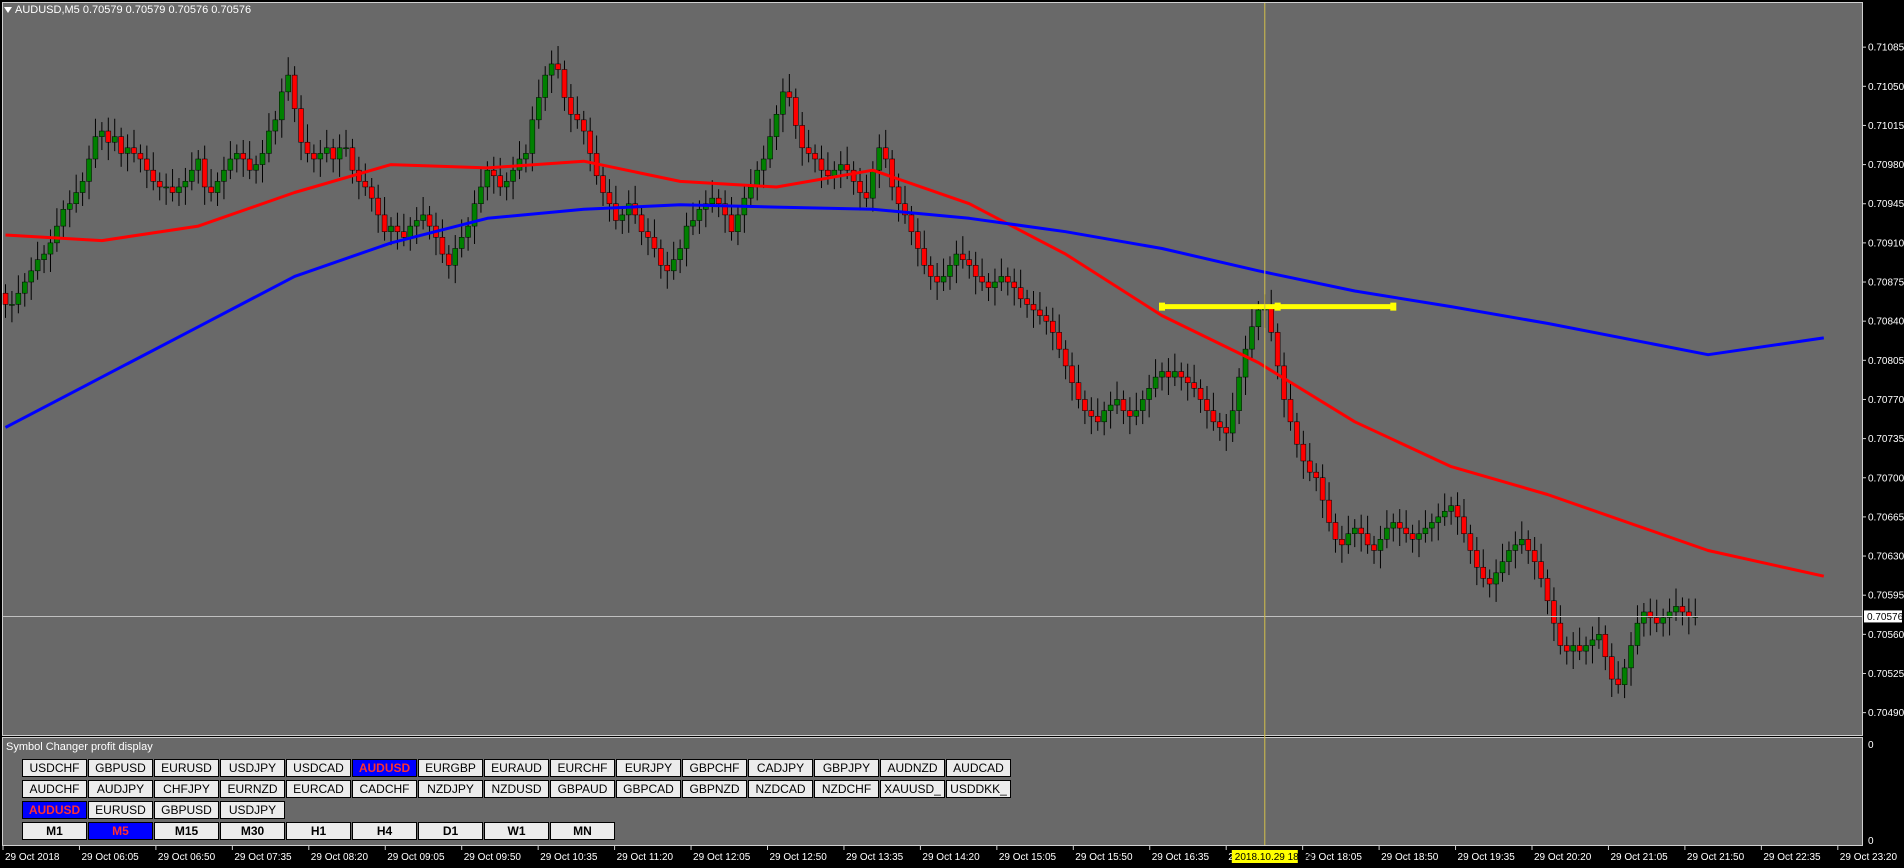 The width and height of the screenshot is (1904, 868). Describe the element at coordinates (318, 789) in the screenshot. I see `symbol-button-eurcad: EURCAD` at that location.